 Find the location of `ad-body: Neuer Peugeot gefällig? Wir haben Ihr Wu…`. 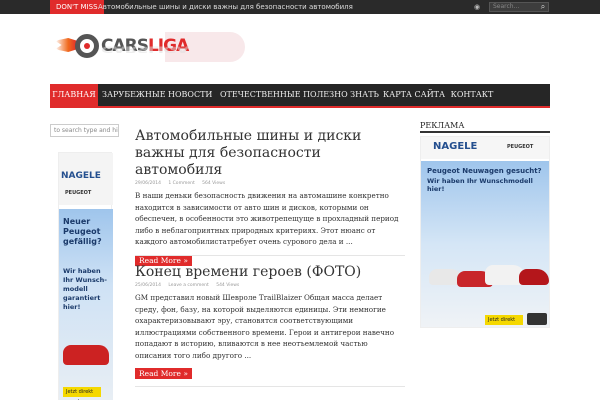

ad-body: Neuer Peugeot gefällig? Wir haben Ihr Wu… is located at coordinates (86, 304).